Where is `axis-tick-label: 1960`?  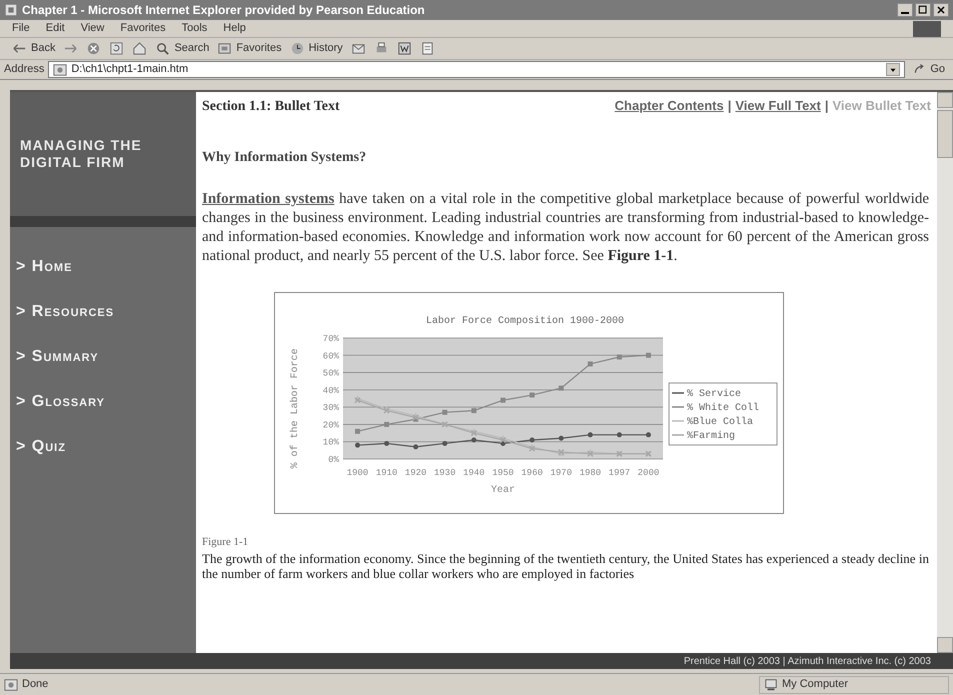
axis-tick-label: 1960 is located at coordinates (532, 473).